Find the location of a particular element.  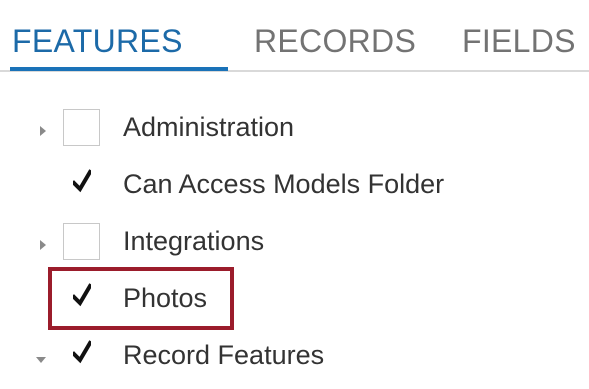

tree-item-integrations: Integrations is located at coordinates (294, 242).